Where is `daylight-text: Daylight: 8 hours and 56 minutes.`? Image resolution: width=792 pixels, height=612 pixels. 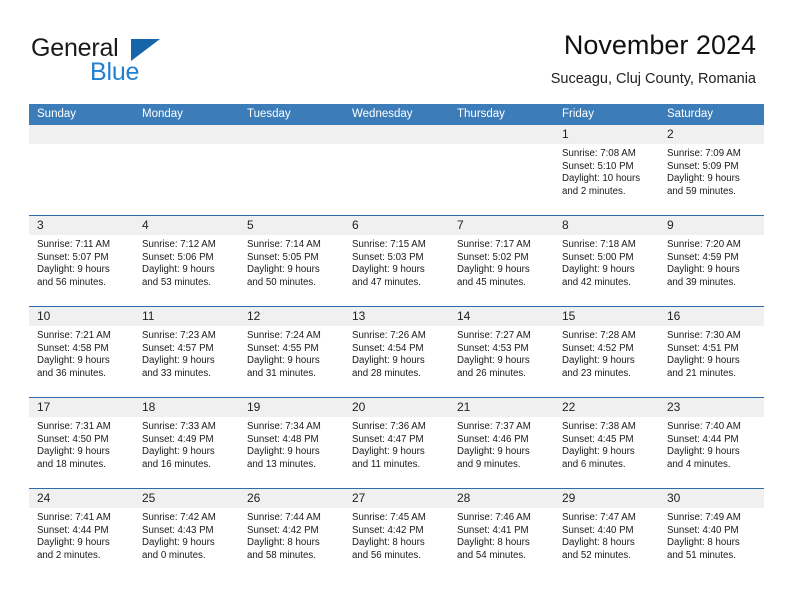
daylight-text: Daylight: 8 hours and 56 minutes. is located at coordinates (388, 549).